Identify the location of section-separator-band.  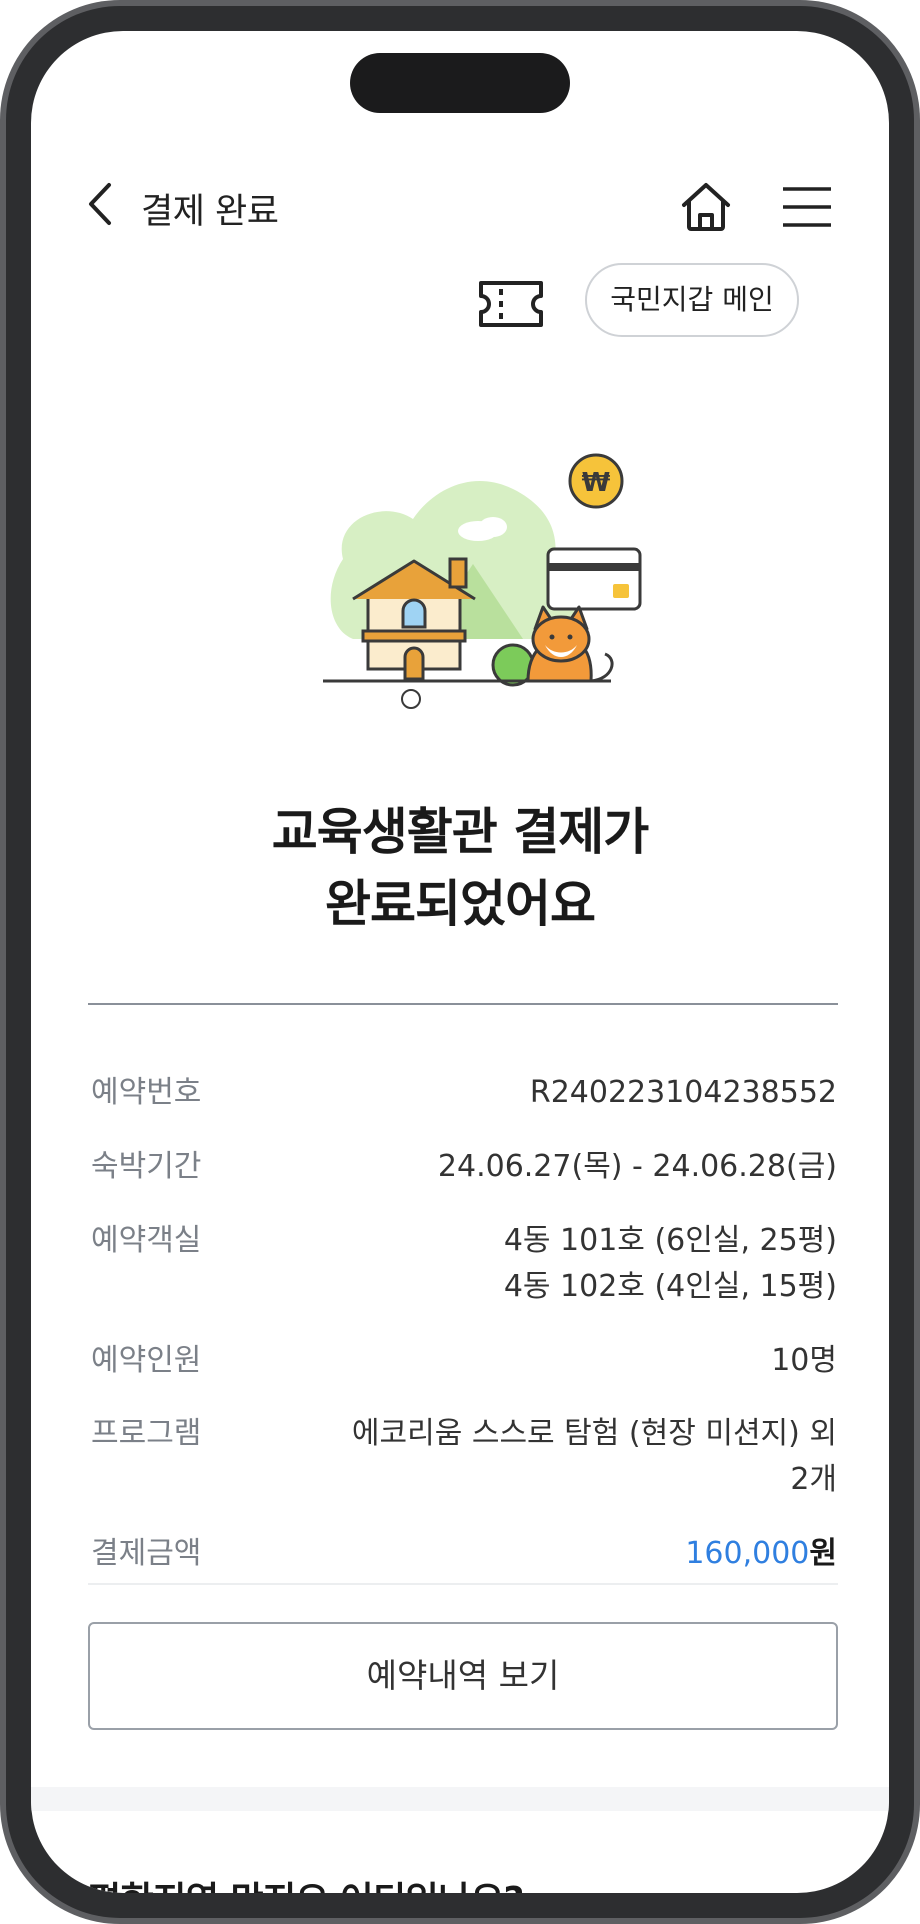
(460, 1799).